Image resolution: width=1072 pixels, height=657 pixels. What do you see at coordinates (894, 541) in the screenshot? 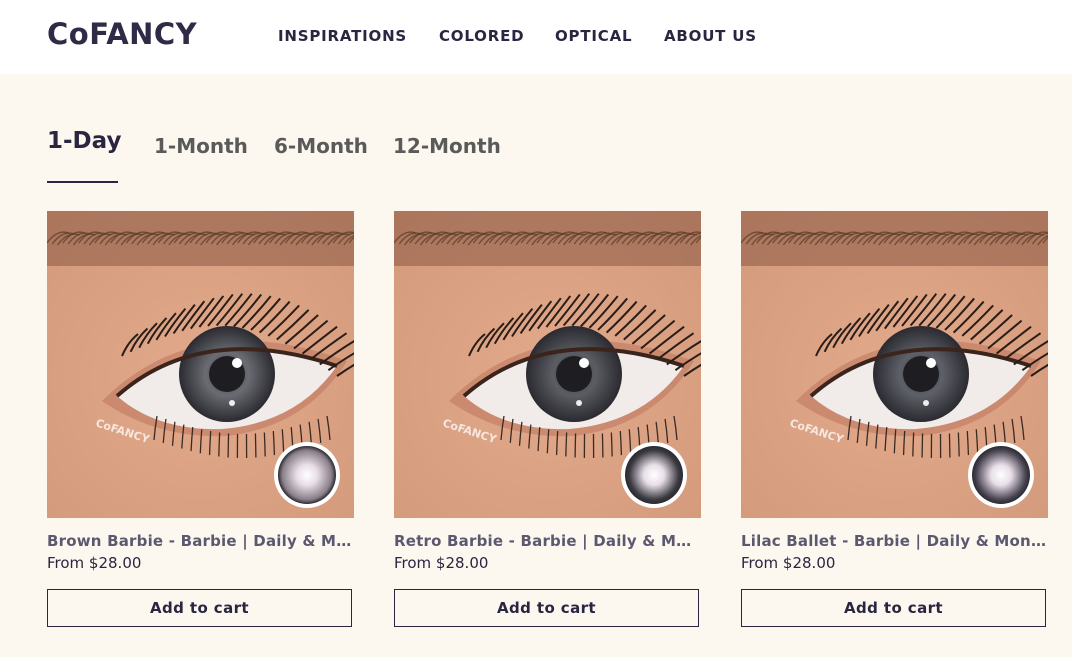
I see `product-title: Lilac Ballet - Barbie | Daily & Monthly` at bounding box center [894, 541].